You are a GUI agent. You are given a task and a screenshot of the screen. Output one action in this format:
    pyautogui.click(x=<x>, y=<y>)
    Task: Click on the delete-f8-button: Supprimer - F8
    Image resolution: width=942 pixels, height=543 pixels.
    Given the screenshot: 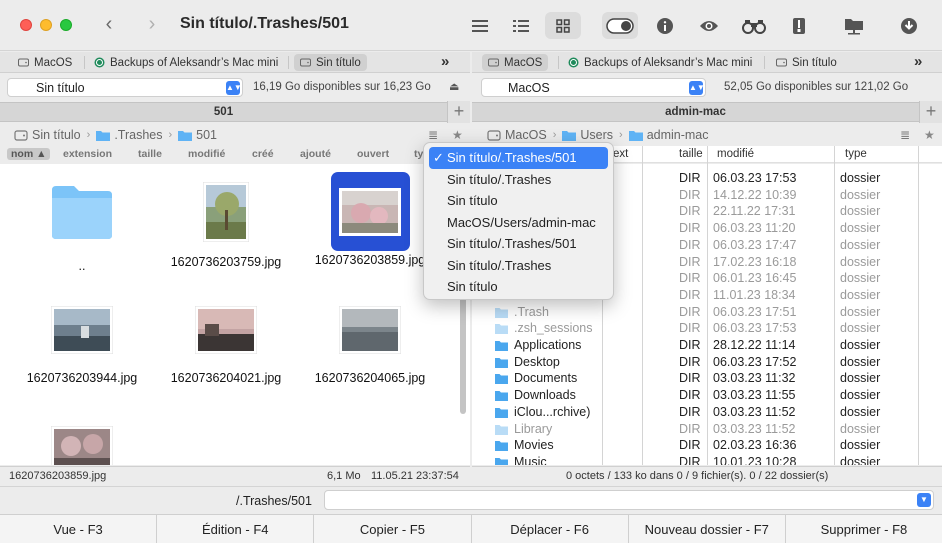 What is the action you would take?
    pyautogui.click(x=864, y=529)
    